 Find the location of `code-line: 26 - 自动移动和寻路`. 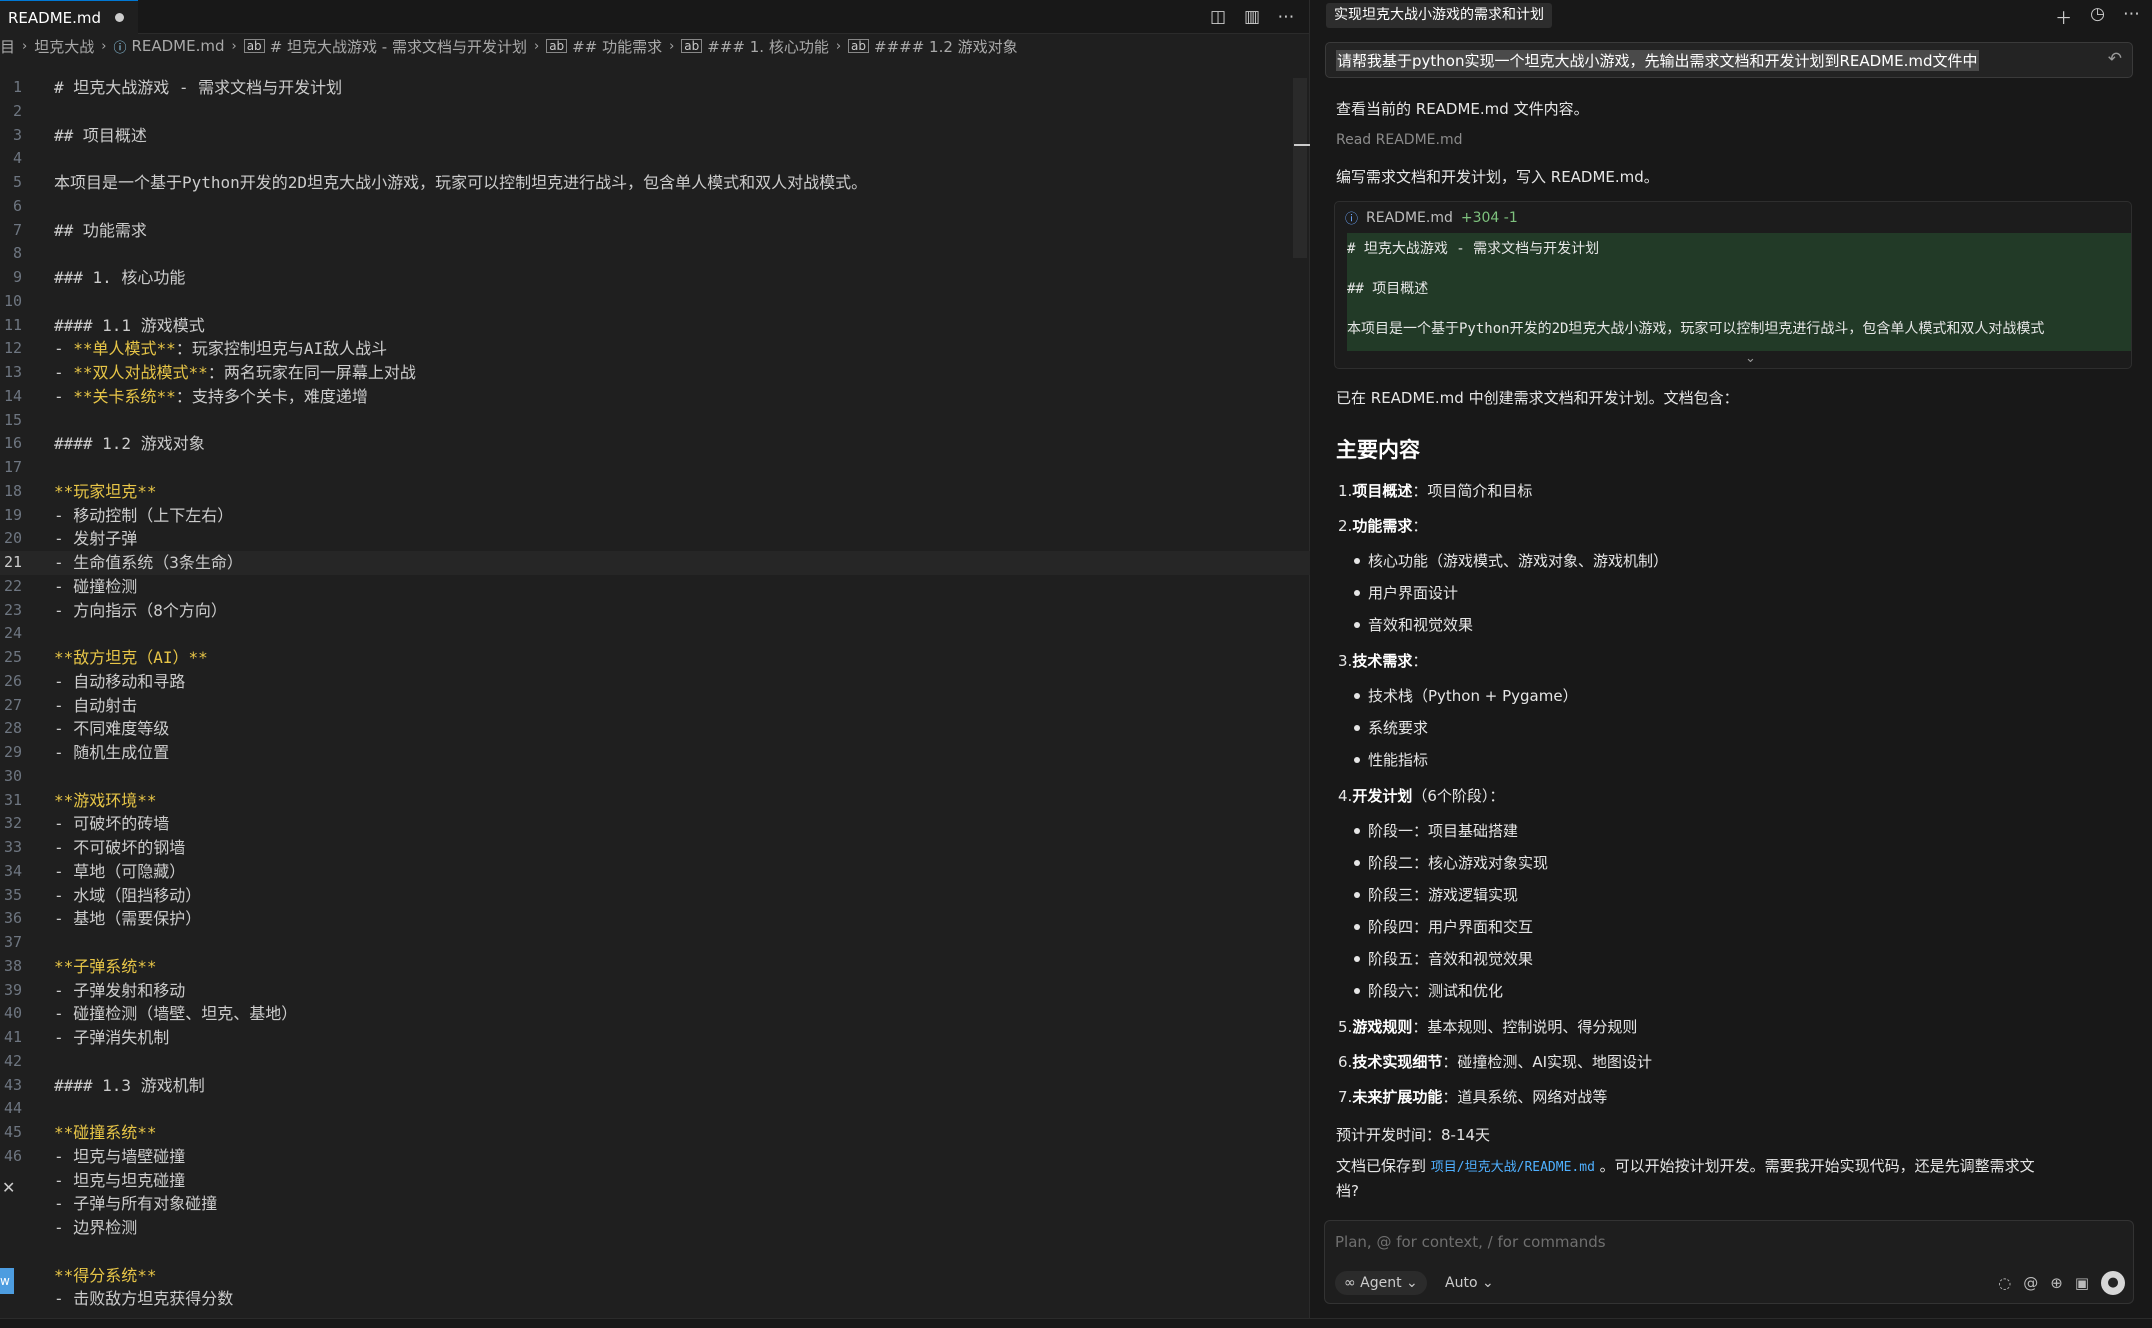

code-line: 26 - 自动移动和寻路 is located at coordinates (655, 682).